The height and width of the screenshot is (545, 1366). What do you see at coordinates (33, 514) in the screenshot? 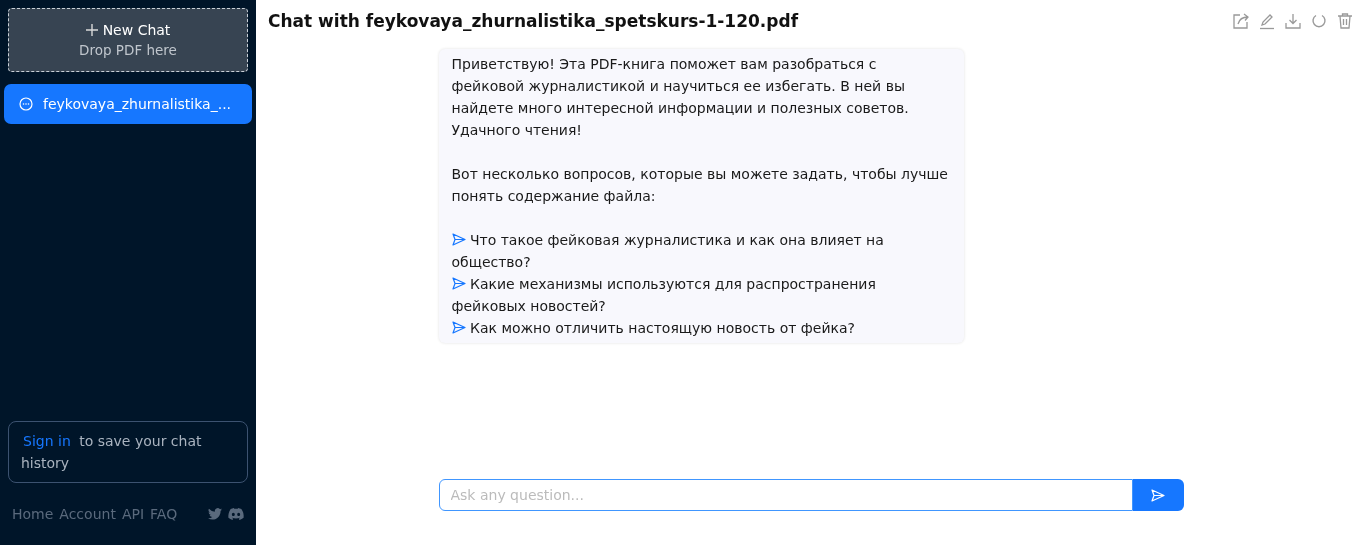
I see `footer-link: Home` at bounding box center [33, 514].